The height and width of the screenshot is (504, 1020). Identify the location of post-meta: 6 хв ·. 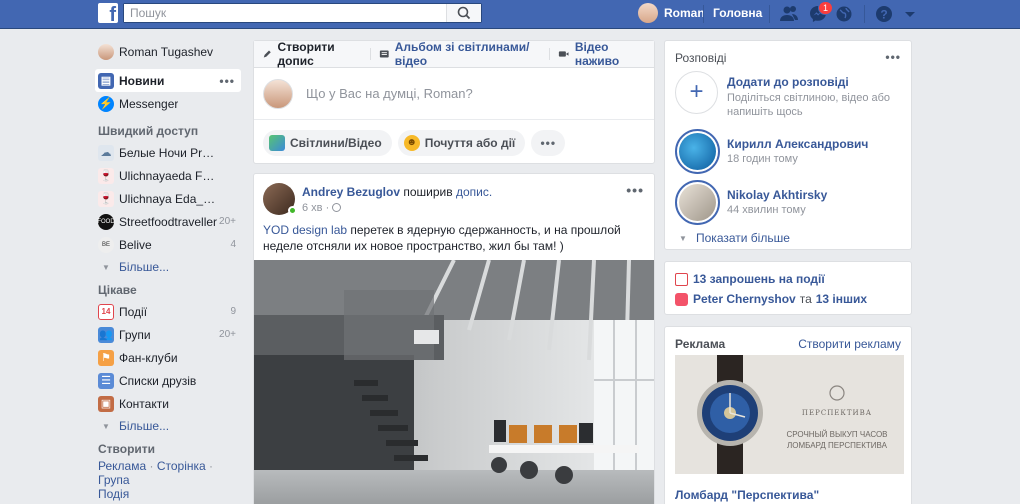
(322, 208).